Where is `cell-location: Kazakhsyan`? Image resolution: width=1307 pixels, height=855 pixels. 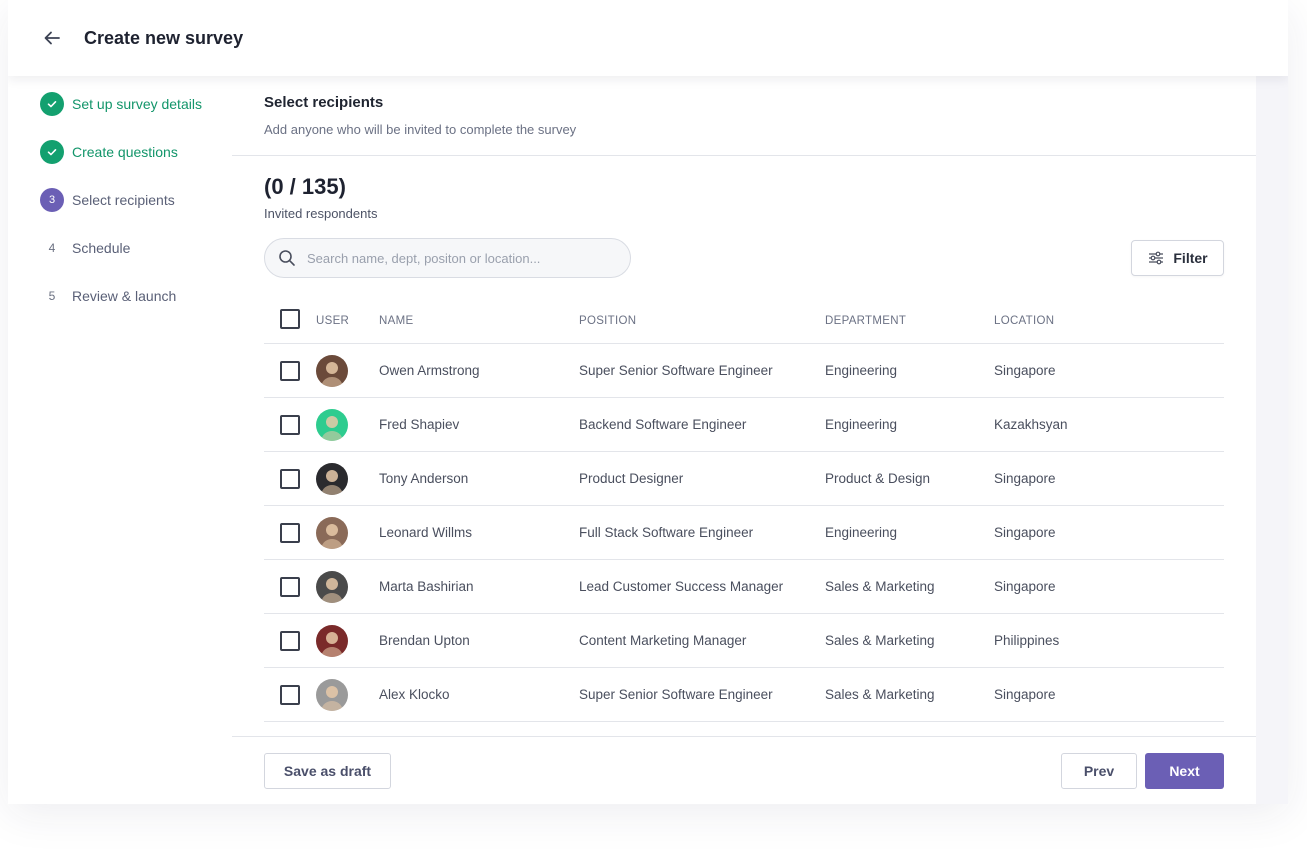
cell-location: Kazakhsyan is located at coordinates (1031, 424).